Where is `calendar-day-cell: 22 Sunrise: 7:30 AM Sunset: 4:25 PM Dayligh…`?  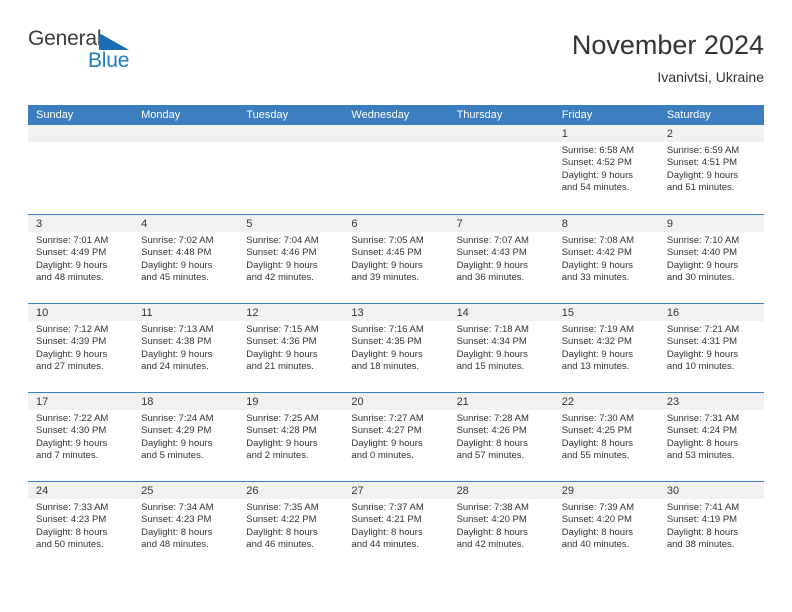 calendar-day-cell: 22 Sunrise: 7:30 AM Sunset: 4:25 PM Dayligh… is located at coordinates (606, 437).